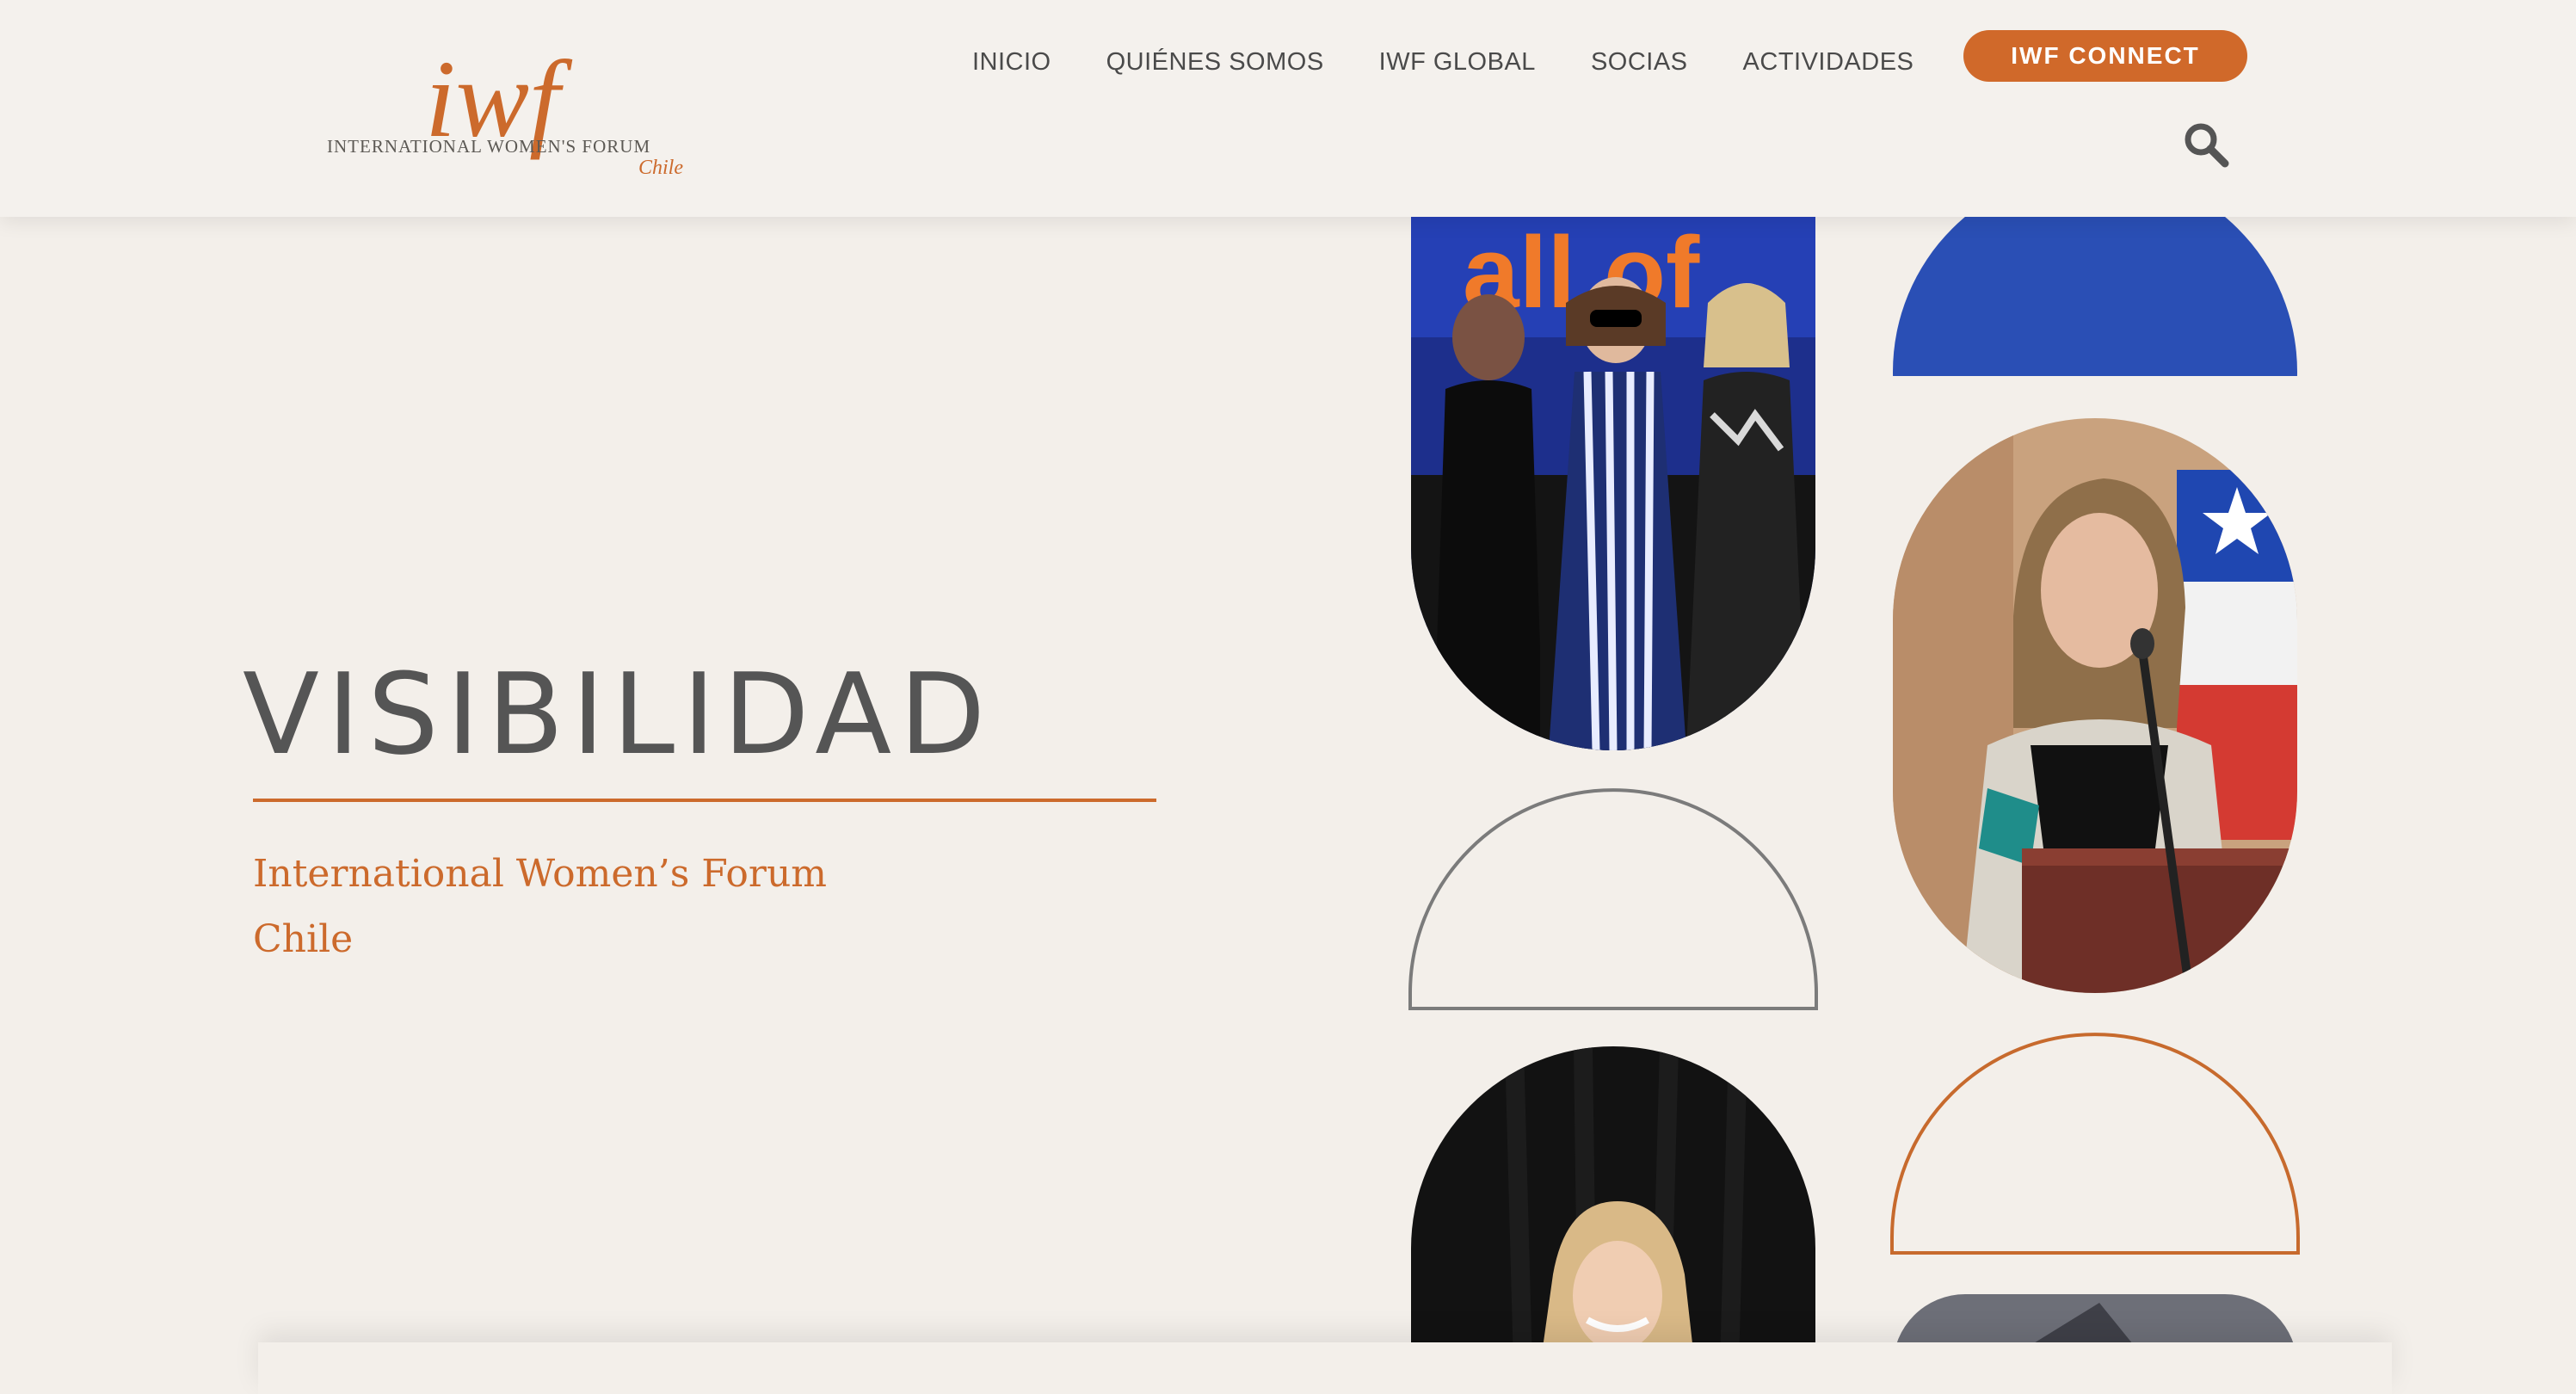 The width and height of the screenshot is (2576, 1394). I want to click on decorative-arch-blue, so click(2095, 296).